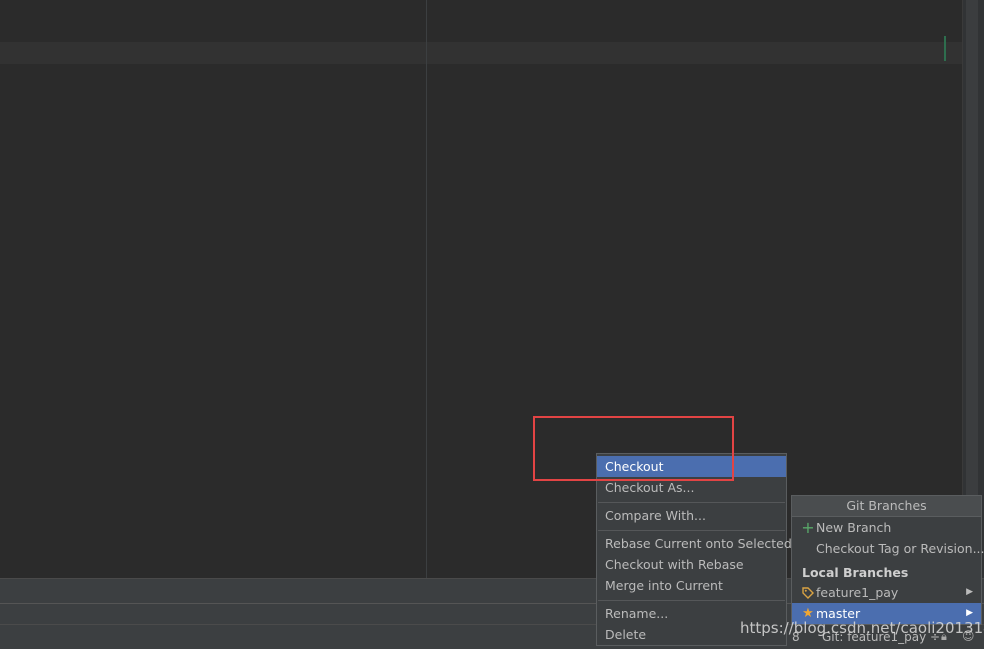 The width and height of the screenshot is (984, 649). I want to click on scrollbar-thumb, so click(972, 250).